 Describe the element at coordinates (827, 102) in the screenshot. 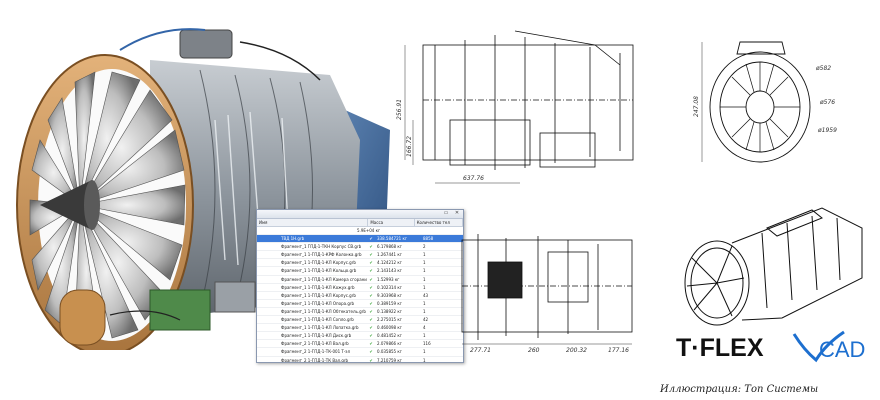

I see `dim-d2: ø576` at that location.